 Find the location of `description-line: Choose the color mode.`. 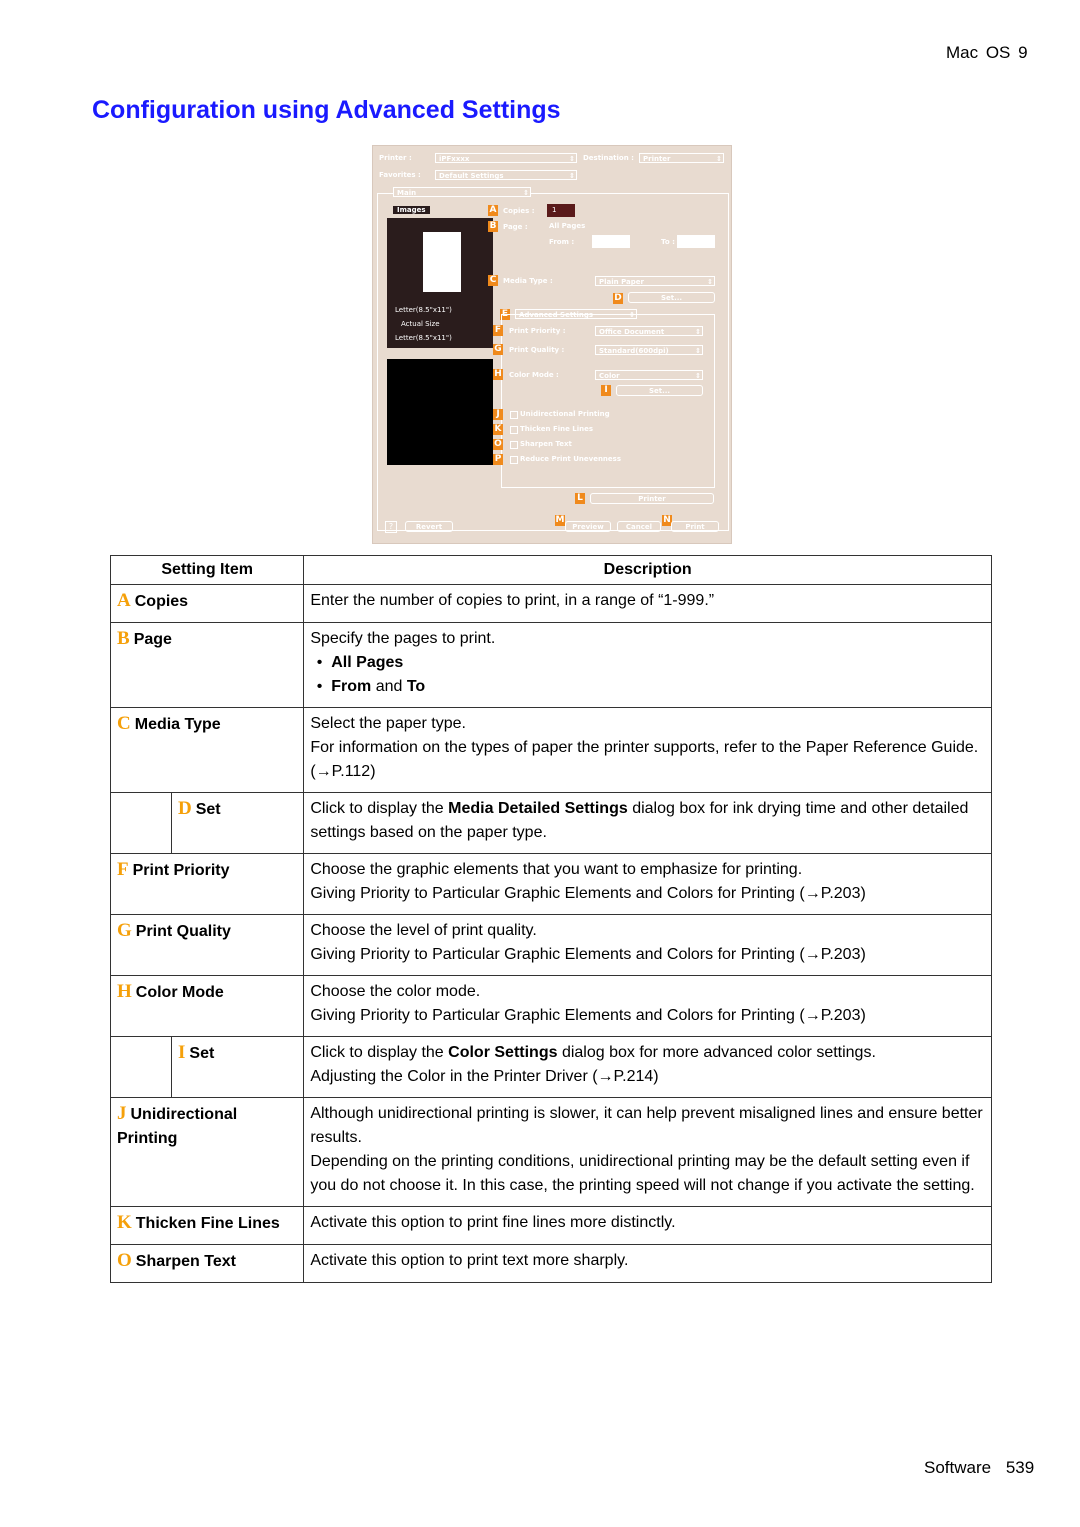

description-line: Choose the color mode. is located at coordinates (395, 991).